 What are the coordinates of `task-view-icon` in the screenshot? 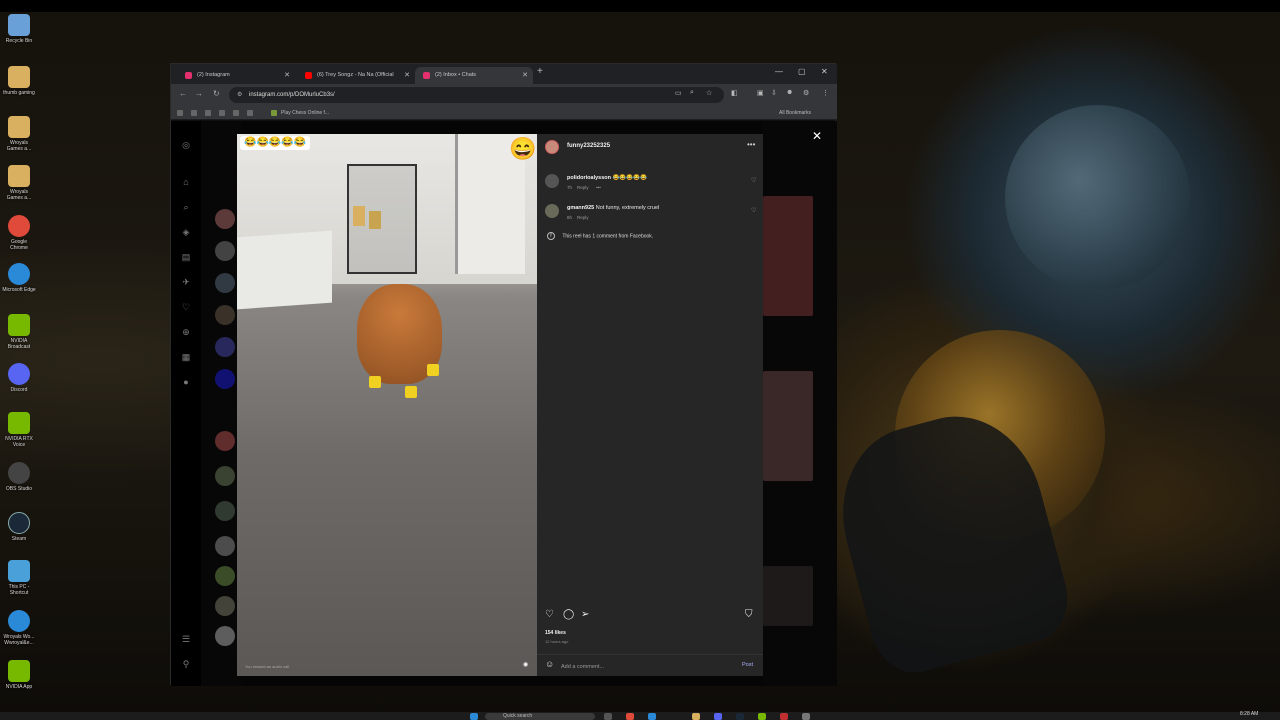 It's located at (608, 716).